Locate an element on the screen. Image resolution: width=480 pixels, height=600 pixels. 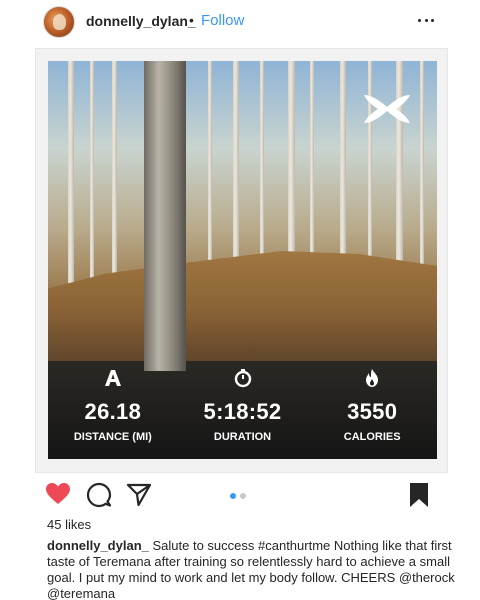
avatar is located at coordinates (59, 22).